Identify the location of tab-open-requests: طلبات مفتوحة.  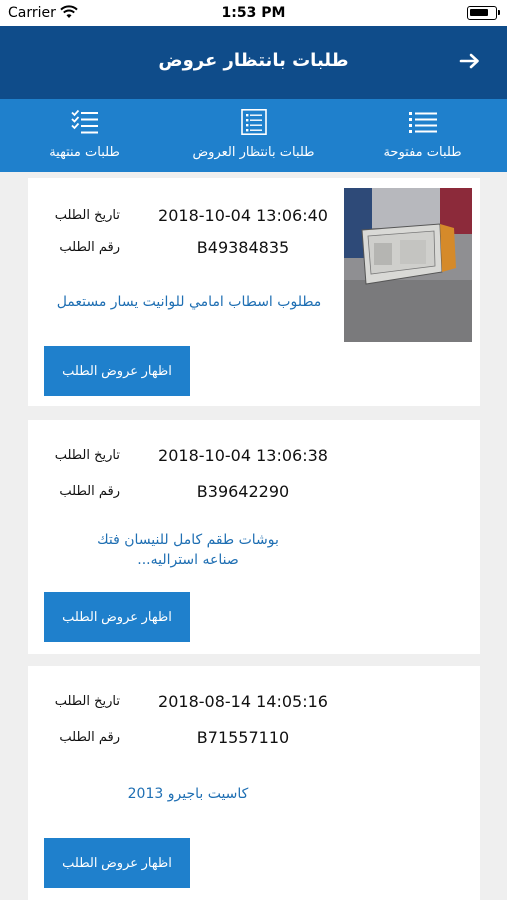
(422, 135).